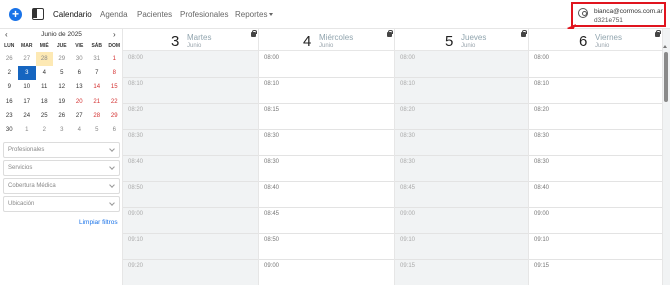  Describe the element at coordinates (98, 222) in the screenshot. I see `clear-filters-link: Limpiar filtros` at that location.